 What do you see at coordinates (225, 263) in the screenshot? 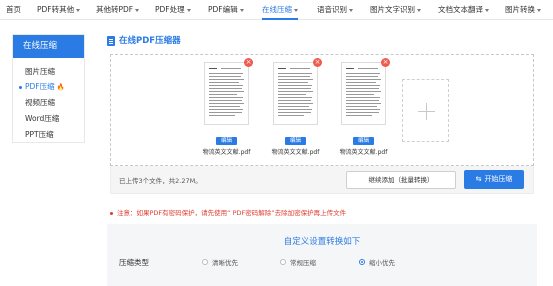
I see `radio-label: 清晰优先` at bounding box center [225, 263].